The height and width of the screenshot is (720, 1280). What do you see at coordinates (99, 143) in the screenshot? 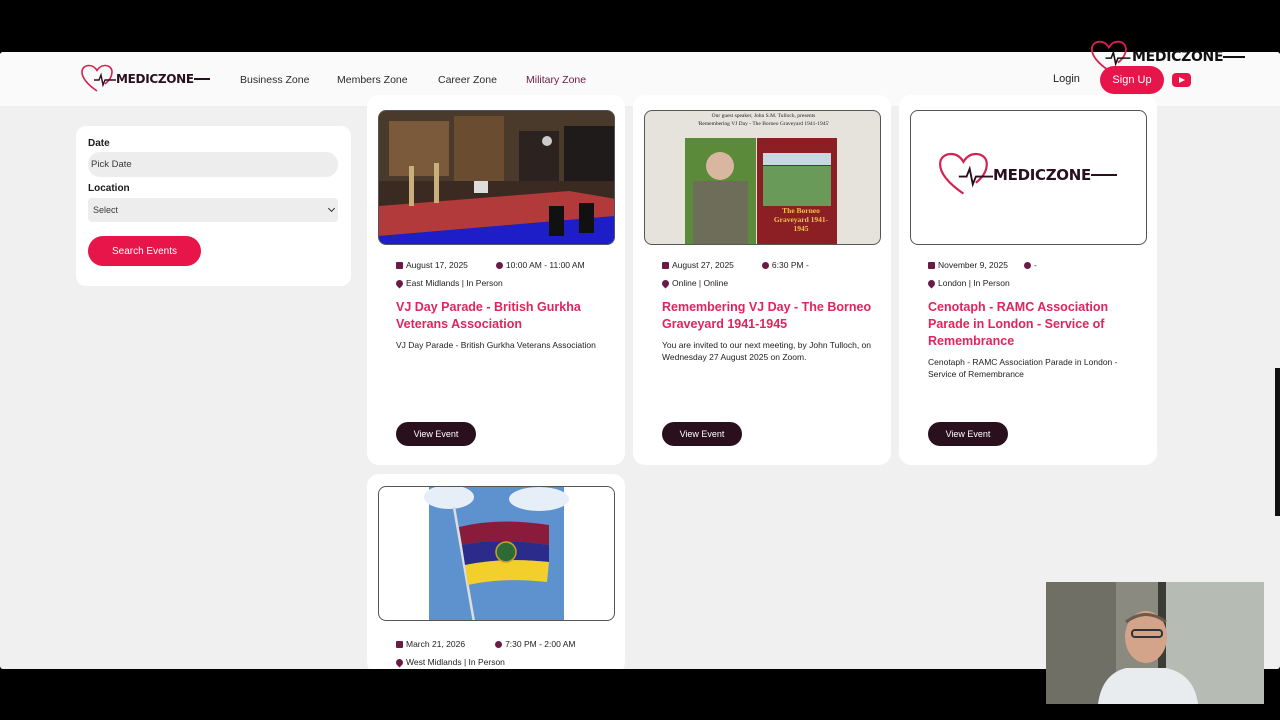
I see `date-label: Date` at bounding box center [99, 143].